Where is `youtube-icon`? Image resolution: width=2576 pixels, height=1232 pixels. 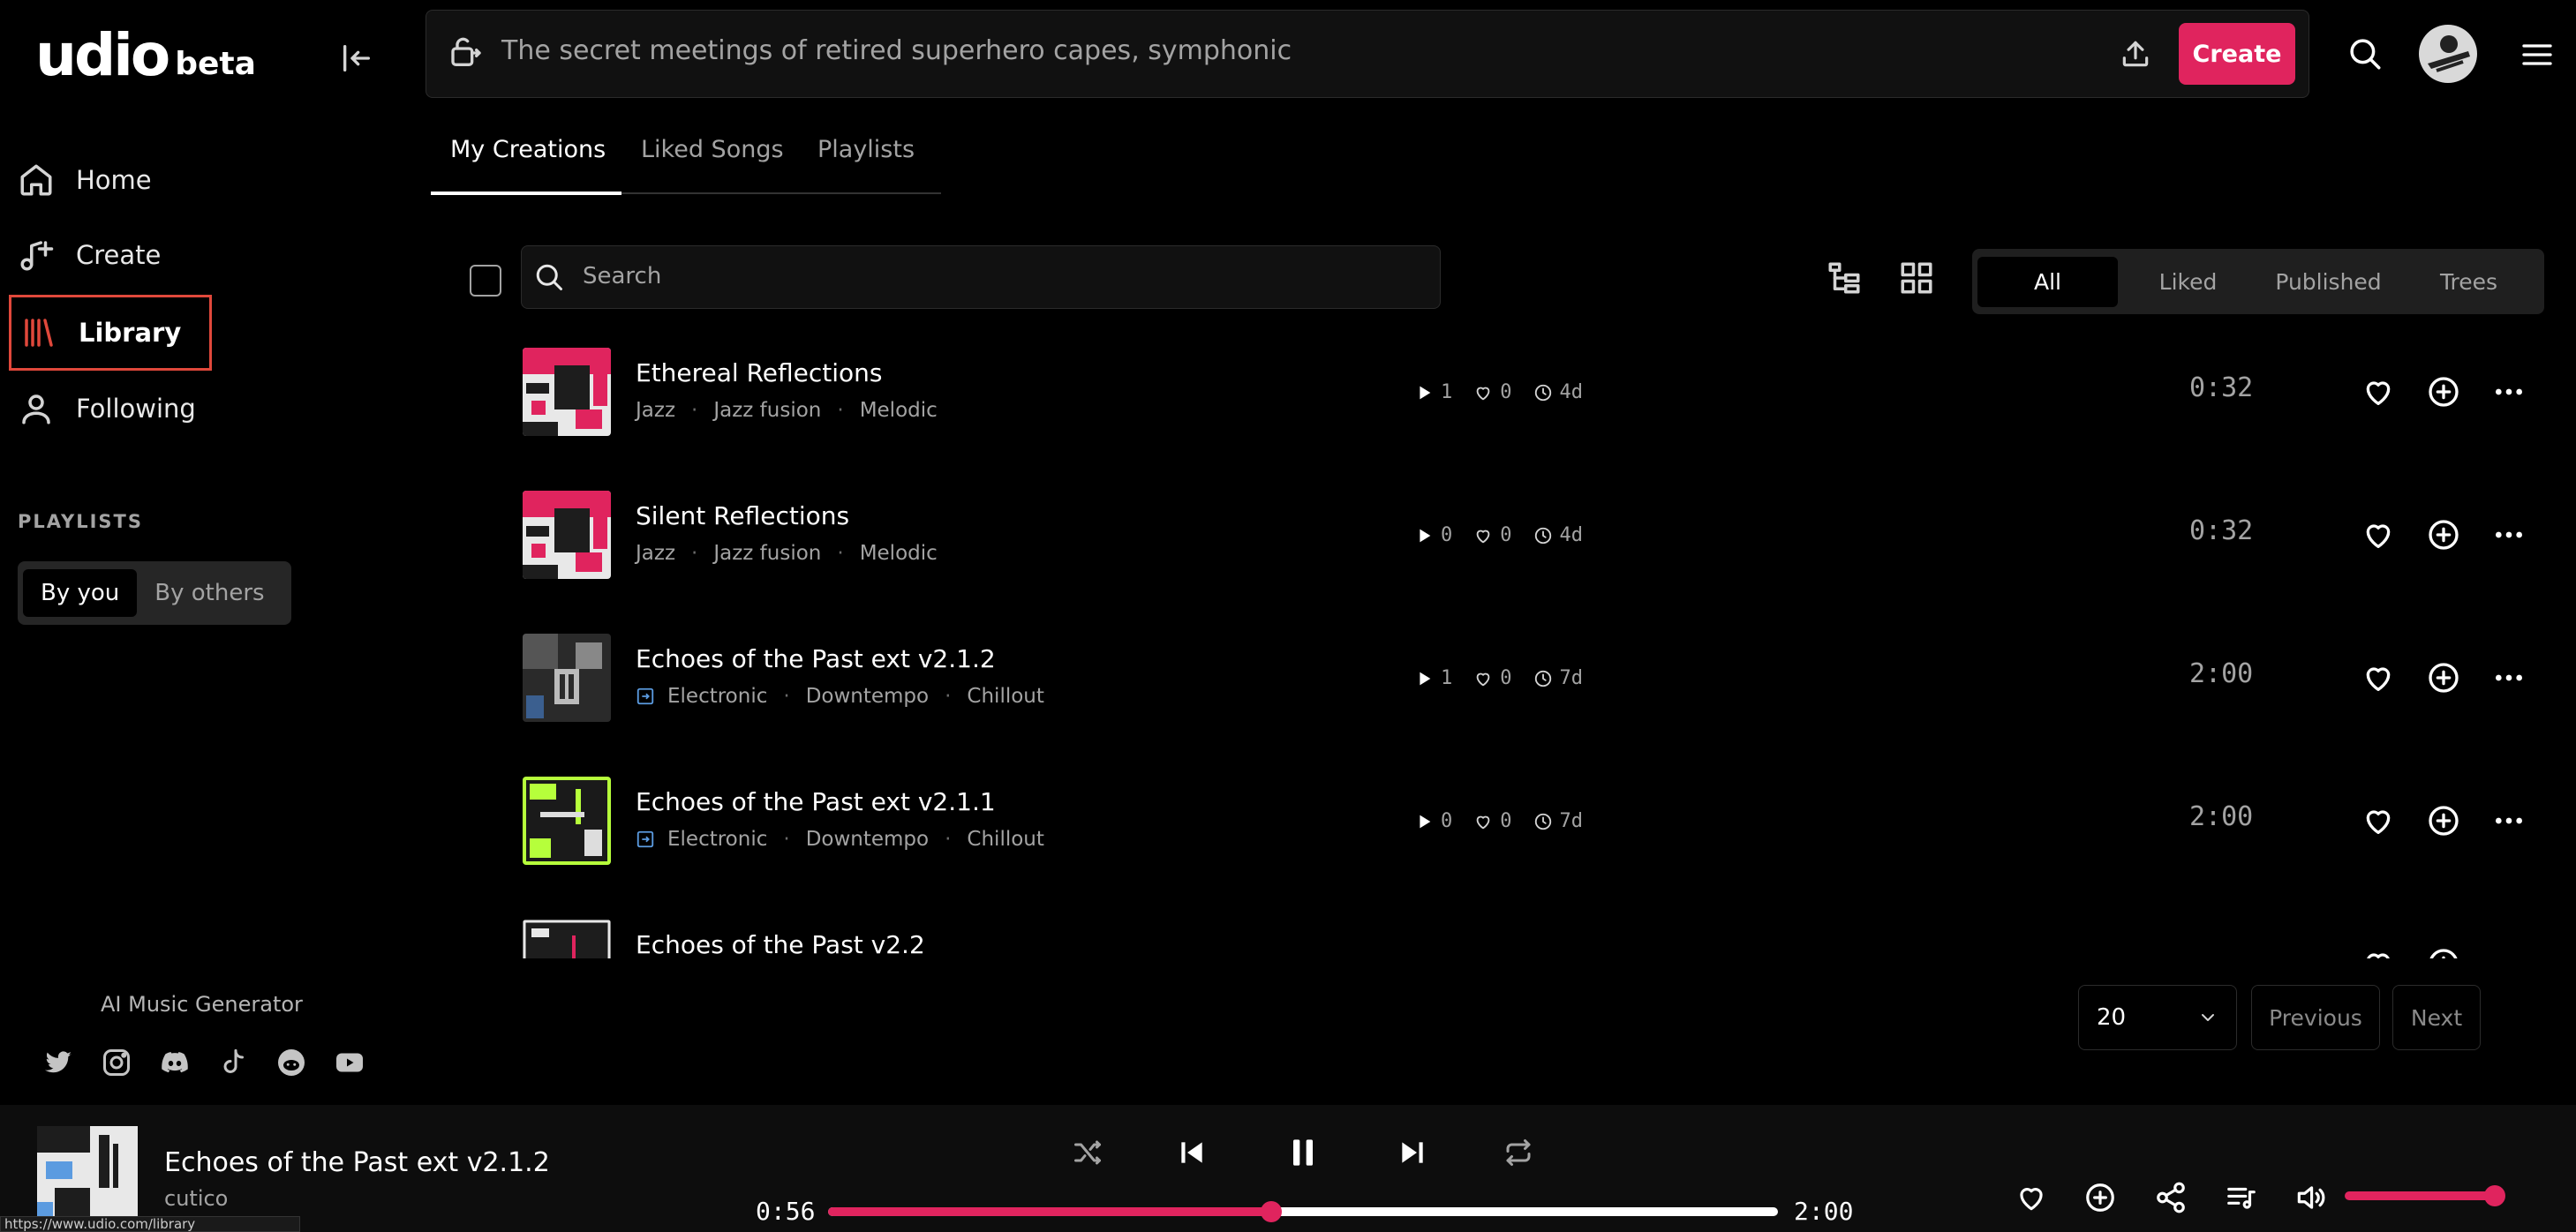
youtube-icon is located at coordinates (350, 1062).